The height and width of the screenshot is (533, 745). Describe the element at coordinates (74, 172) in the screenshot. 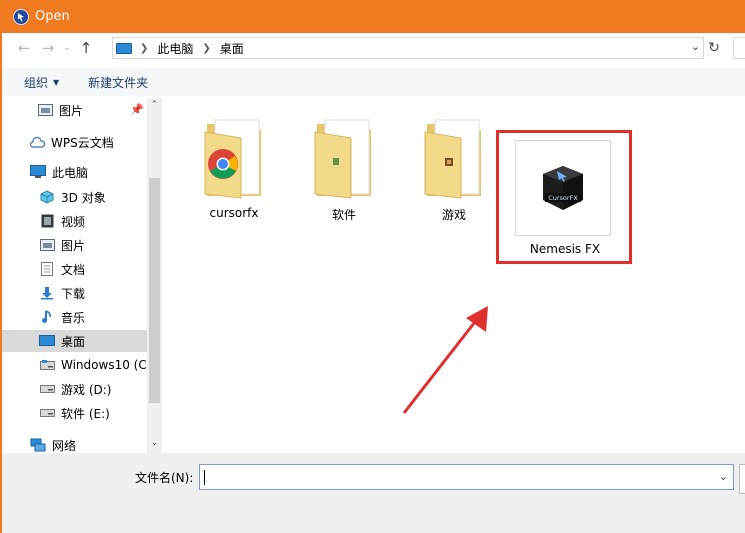

I see `sidebar-item-this-pc: 此电脑` at that location.